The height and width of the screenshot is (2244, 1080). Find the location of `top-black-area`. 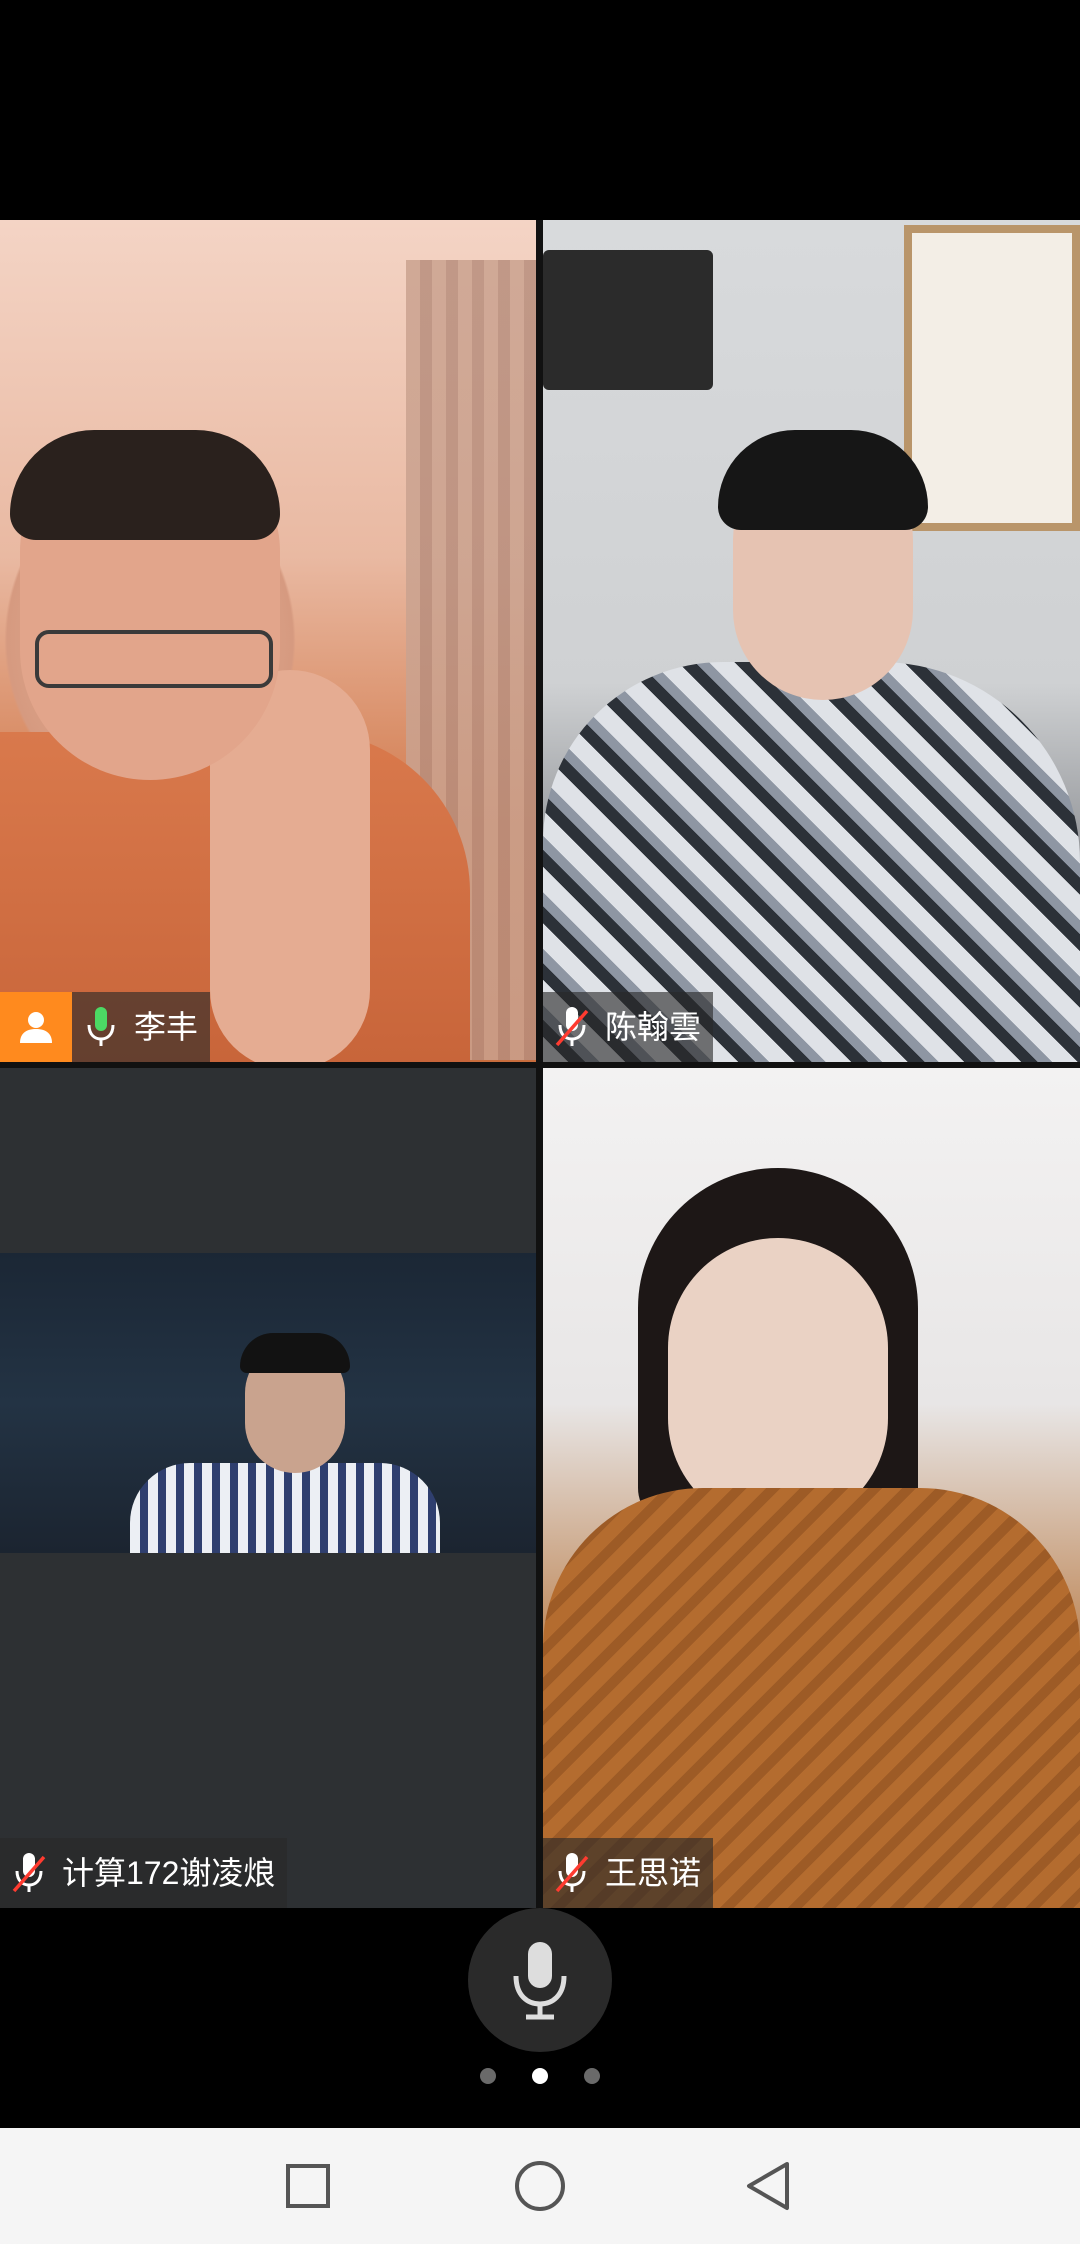

top-black-area is located at coordinates (540, 110).